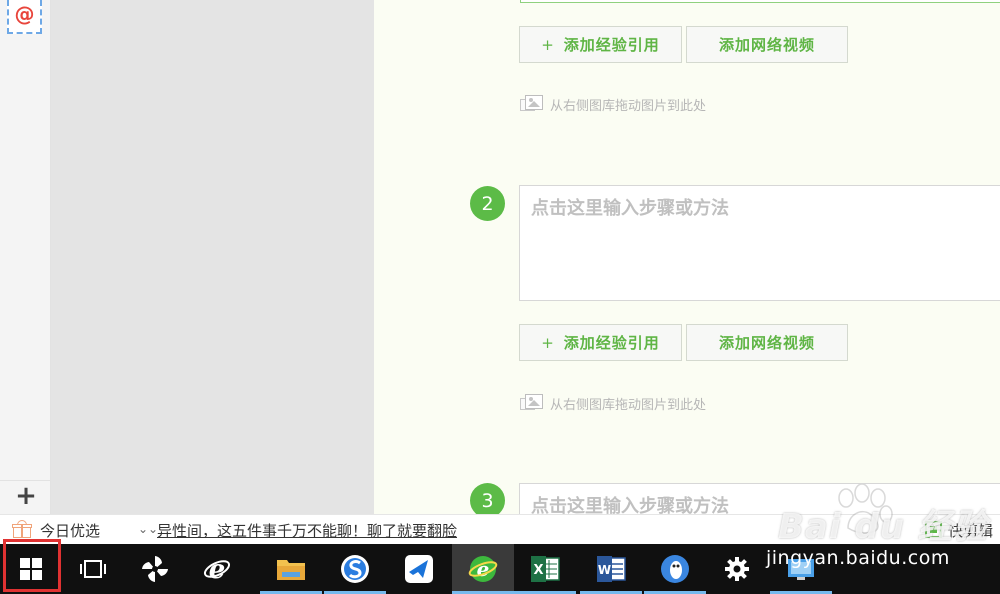 This screenshot has height=594, width=1000. I want to click on sogou-browser-button, so click(355, 569).